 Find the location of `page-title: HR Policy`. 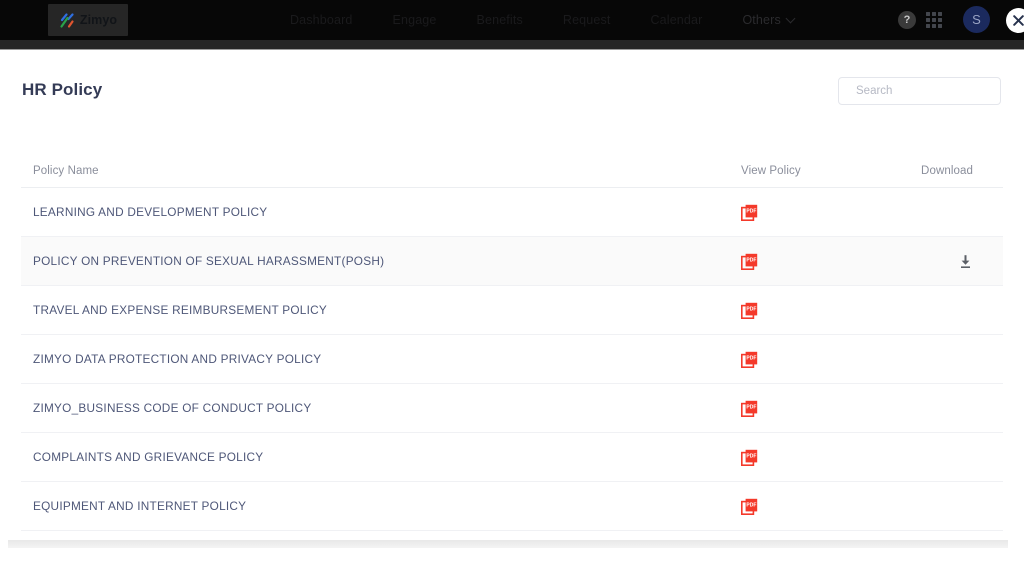

page-title: HR Policy is located at coordinates (62, 89).